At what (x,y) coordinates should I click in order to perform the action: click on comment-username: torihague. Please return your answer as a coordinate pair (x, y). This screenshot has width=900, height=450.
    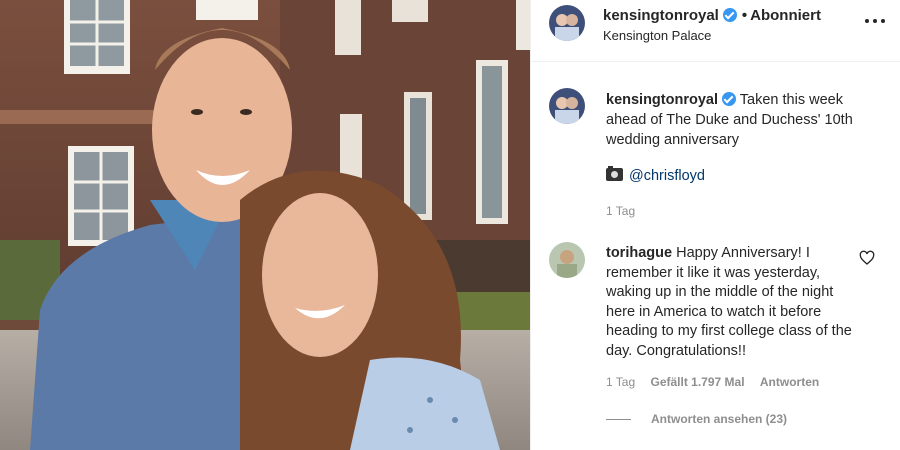
    Looking at the image, I should click on (639, 253).